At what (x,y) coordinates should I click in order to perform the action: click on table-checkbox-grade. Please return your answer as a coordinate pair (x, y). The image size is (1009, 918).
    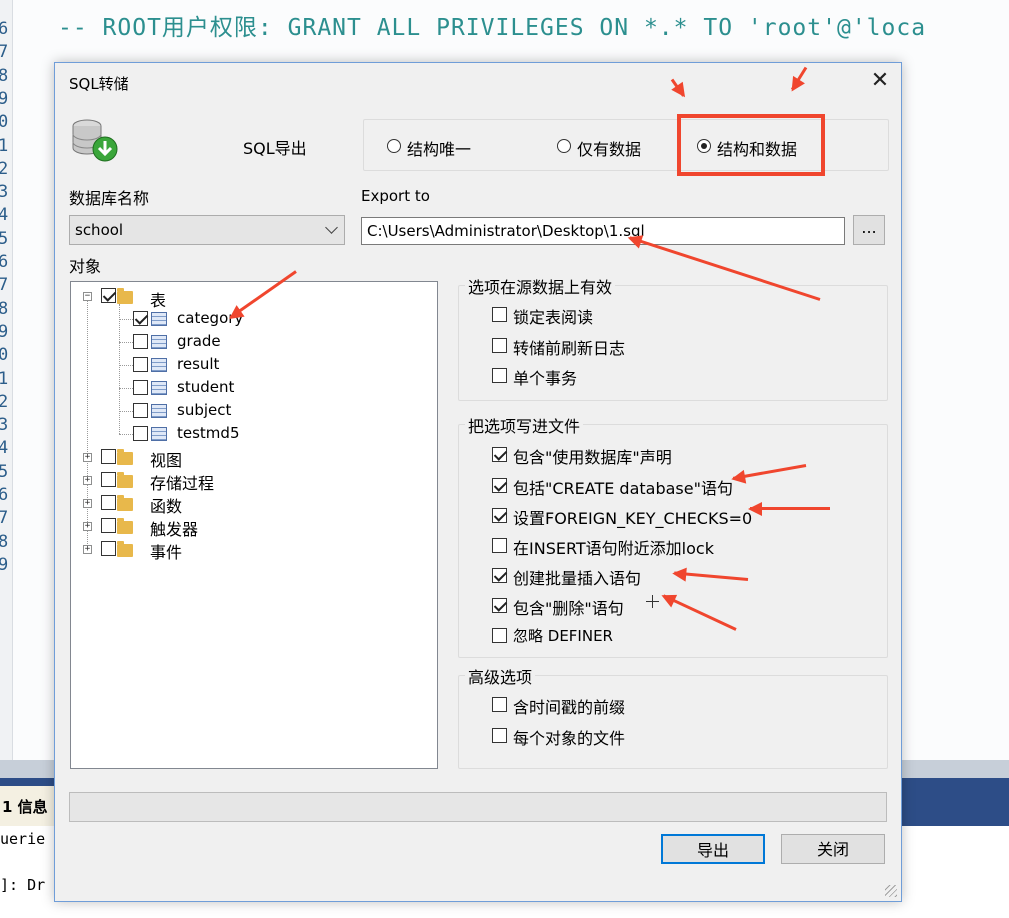
    Looking at the image, I should click on (140, 341).